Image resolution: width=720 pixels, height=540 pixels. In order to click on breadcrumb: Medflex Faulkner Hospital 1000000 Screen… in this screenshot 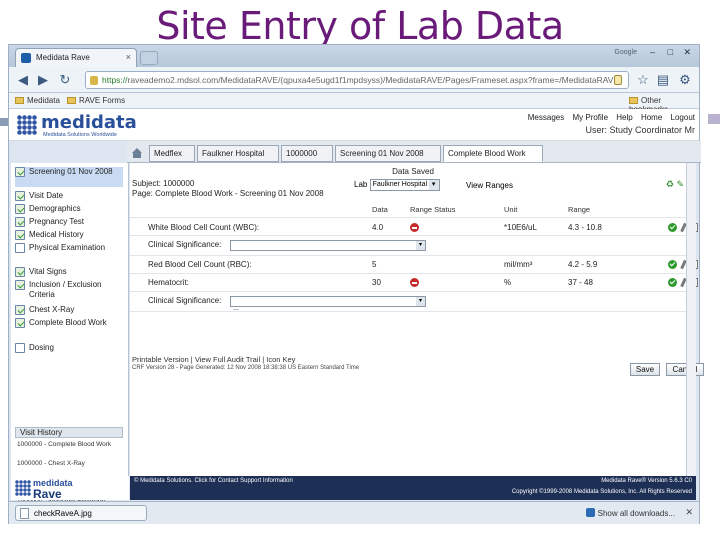, I will do `click(414, 152)`.